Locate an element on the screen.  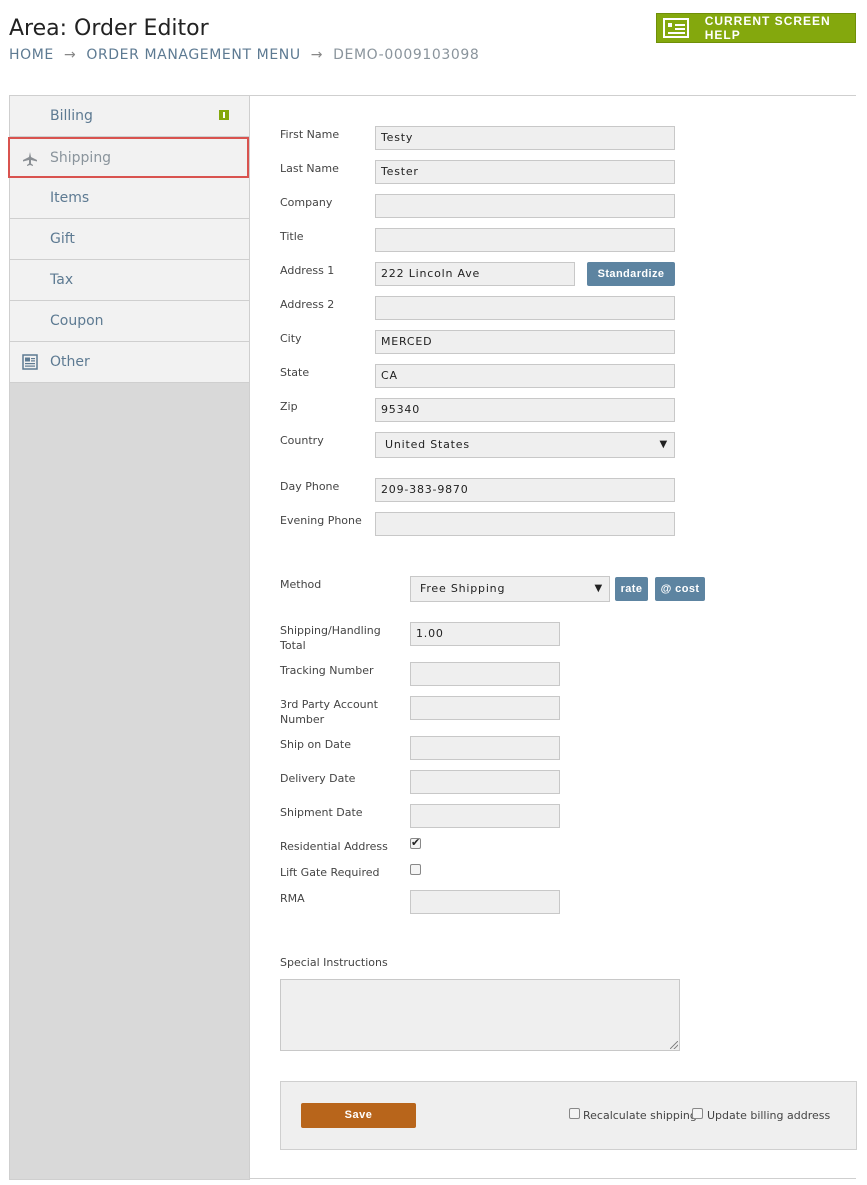
sidebar-item-billing: Billing is located at coordinates (129, 116).